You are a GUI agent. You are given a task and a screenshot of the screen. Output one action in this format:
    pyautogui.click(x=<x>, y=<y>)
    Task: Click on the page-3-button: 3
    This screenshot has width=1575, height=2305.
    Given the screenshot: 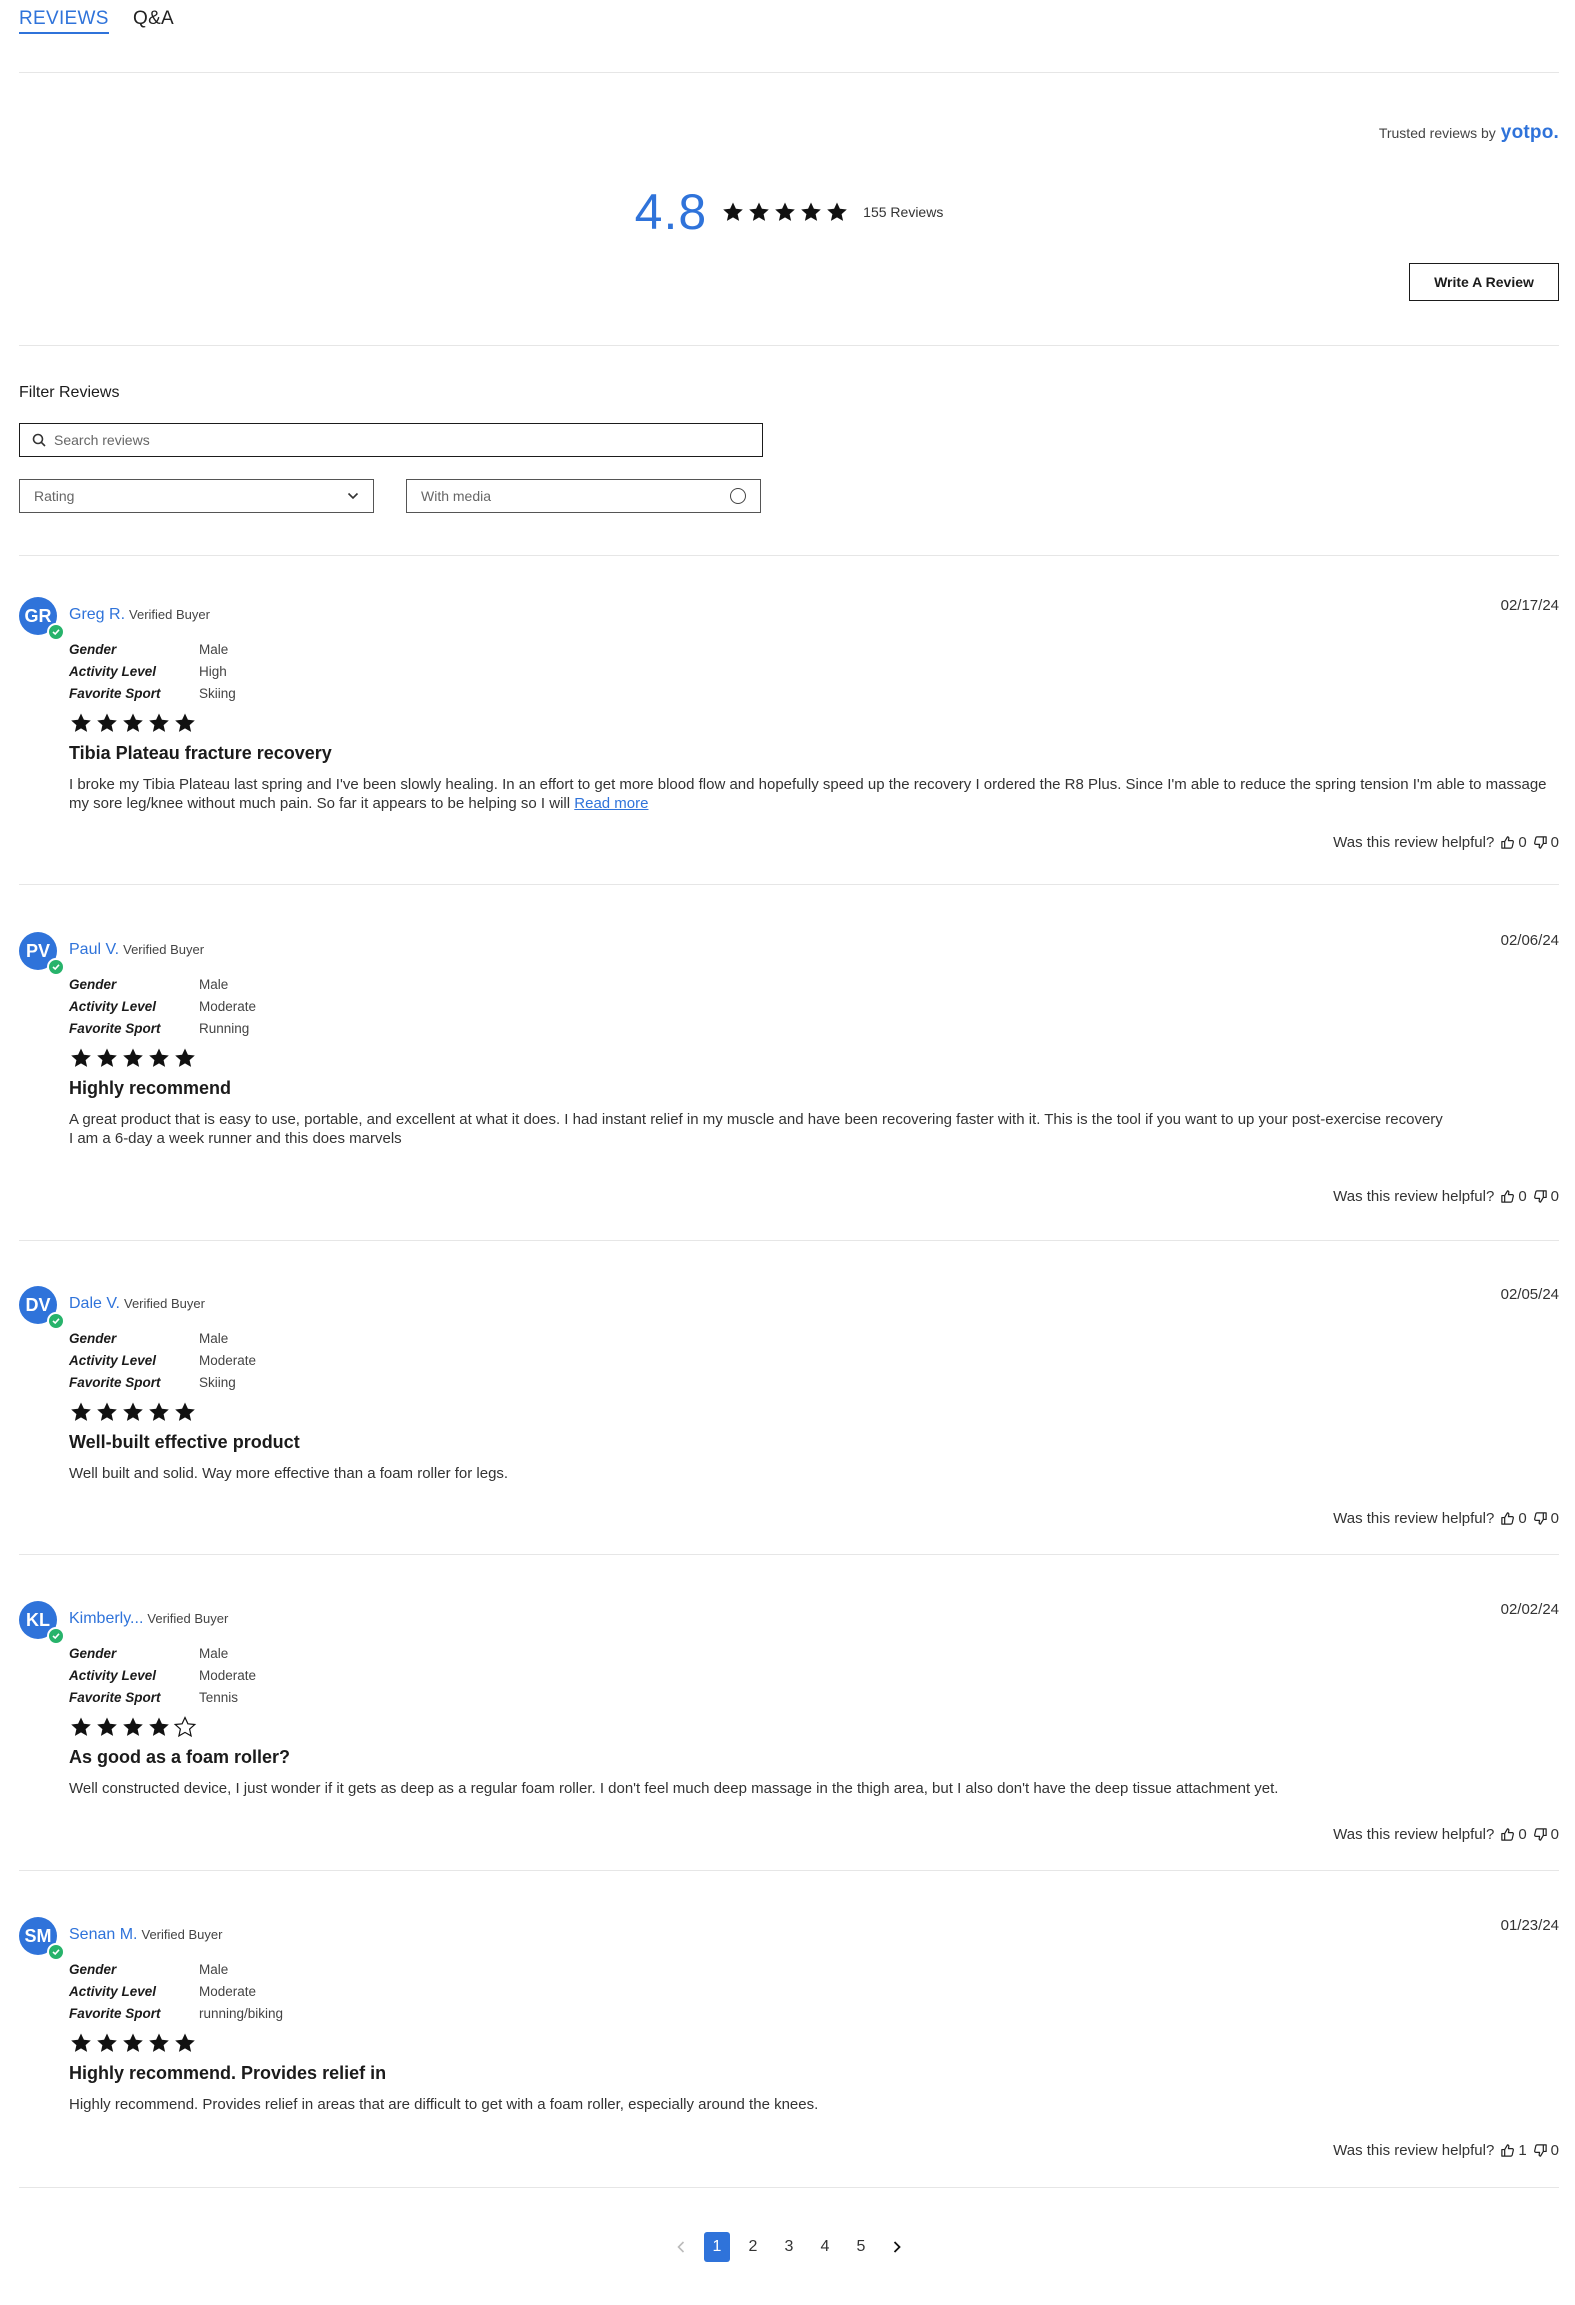 What is the action you would take?
    pyautogui.click(x=789, y=2247)
    